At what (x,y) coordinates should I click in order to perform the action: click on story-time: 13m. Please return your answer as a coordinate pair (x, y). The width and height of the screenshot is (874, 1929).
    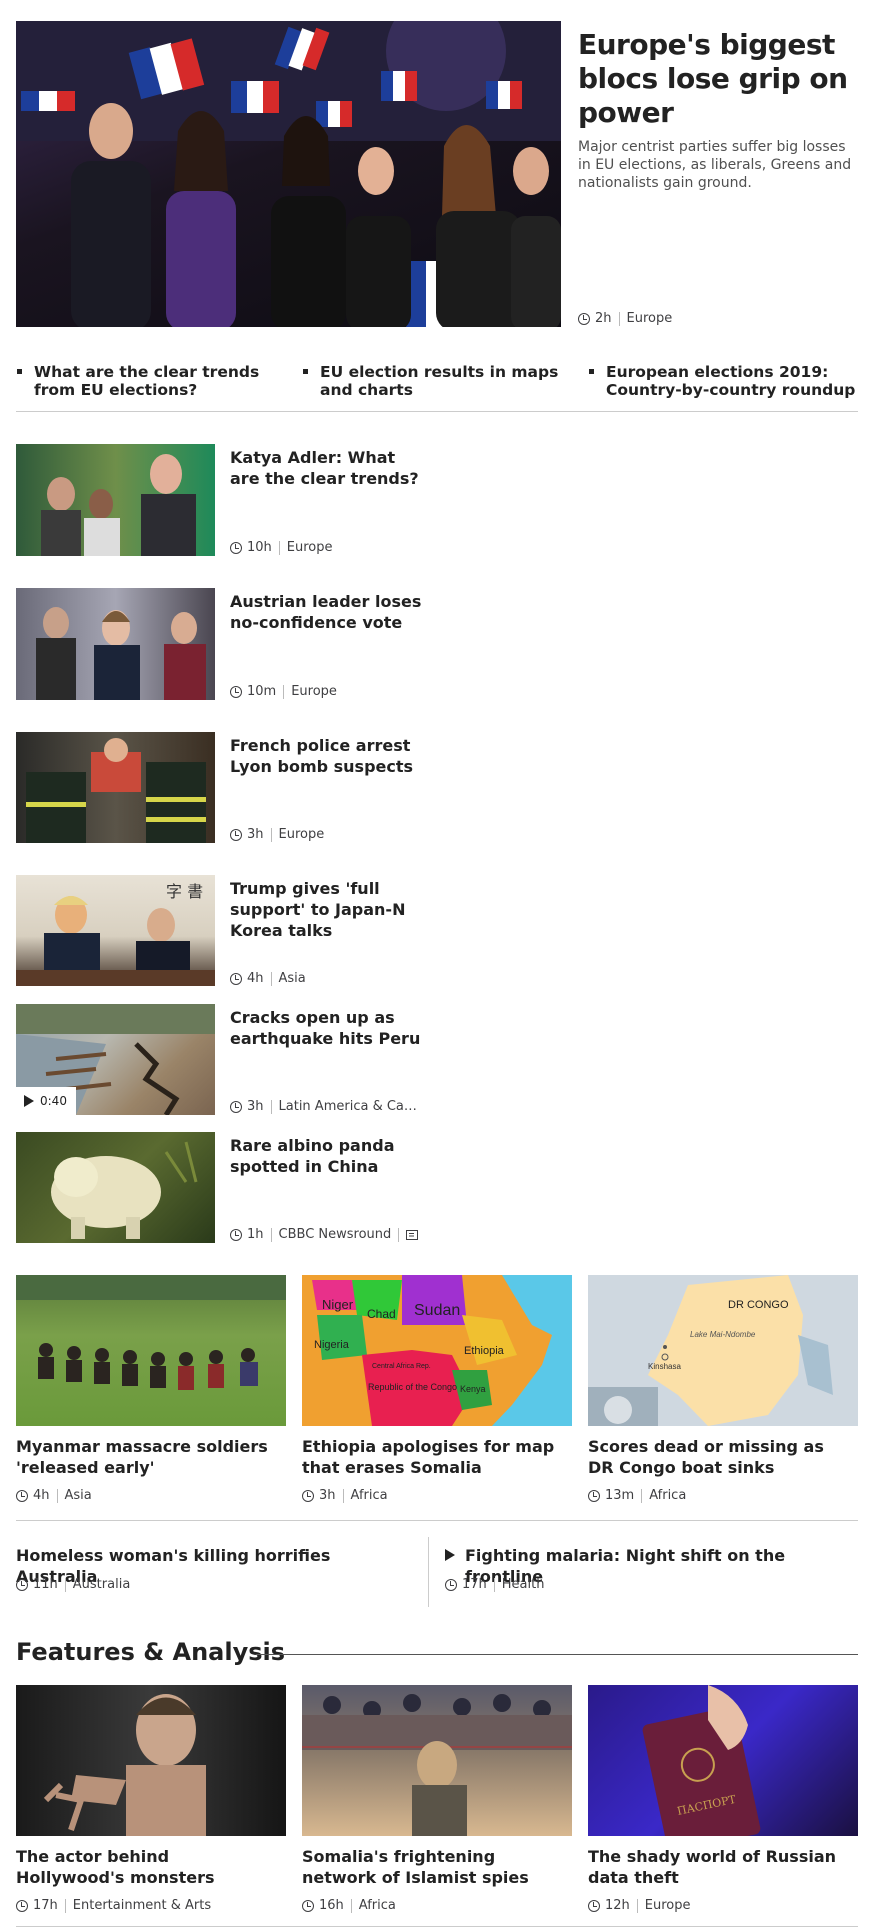
    Looking at the image, I should click on (620, 1495).